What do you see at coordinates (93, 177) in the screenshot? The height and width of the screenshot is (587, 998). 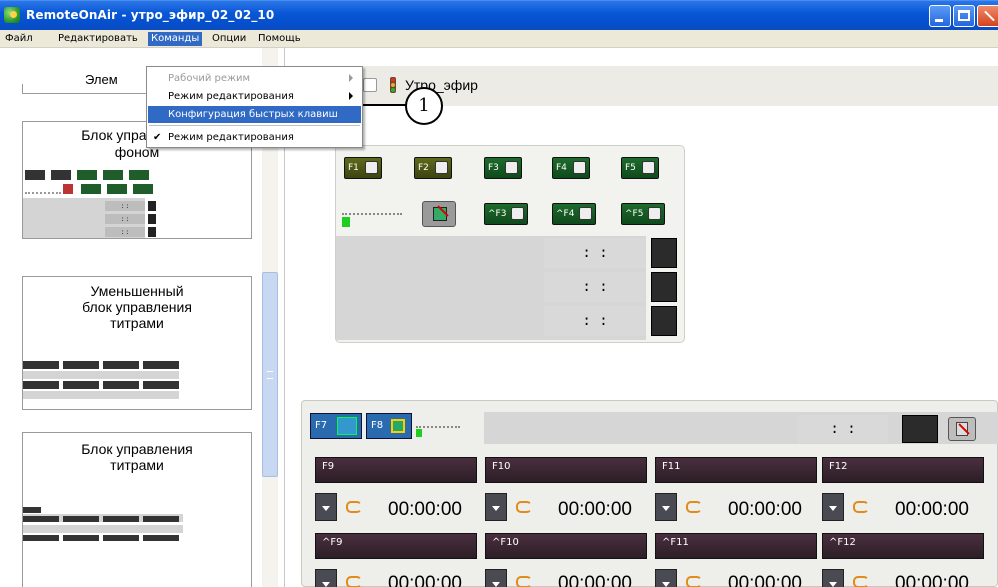 I see `preview-buttons-row` at bounding box center [93, 177].